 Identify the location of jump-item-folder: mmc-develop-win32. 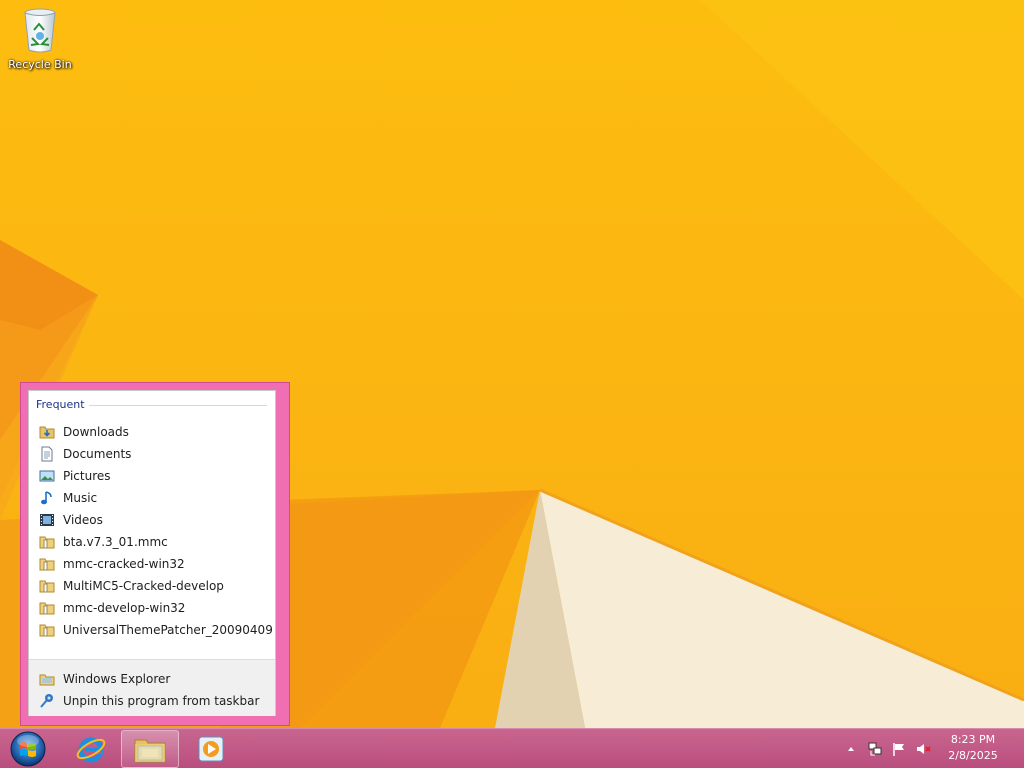
(153, 608).